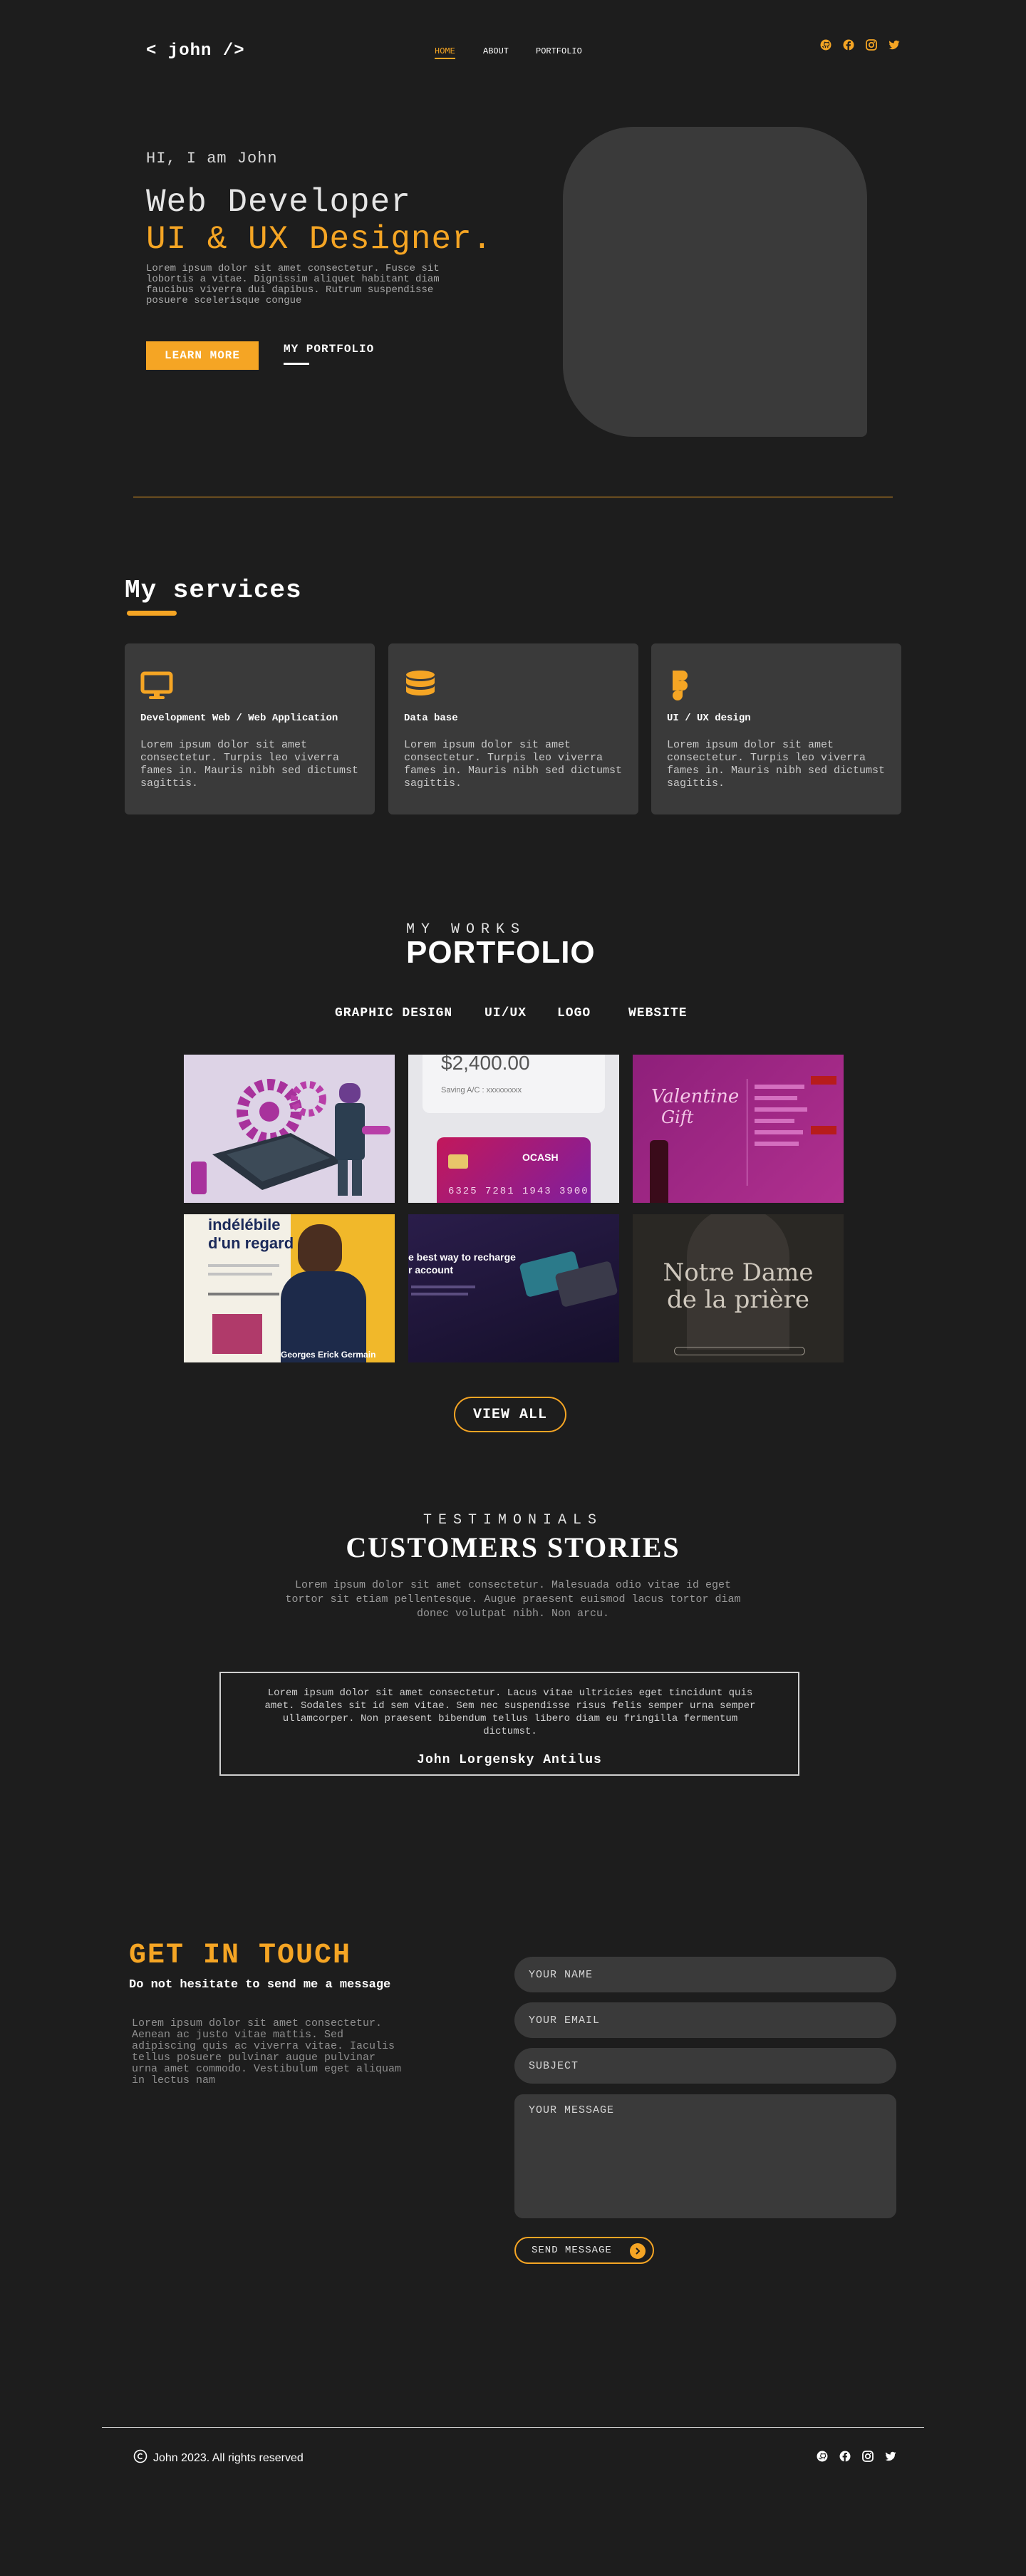  Describe the element at coordinates (505, 1013) in the screenshot. I see `tab-ui-ux: UI/UX` at that location.